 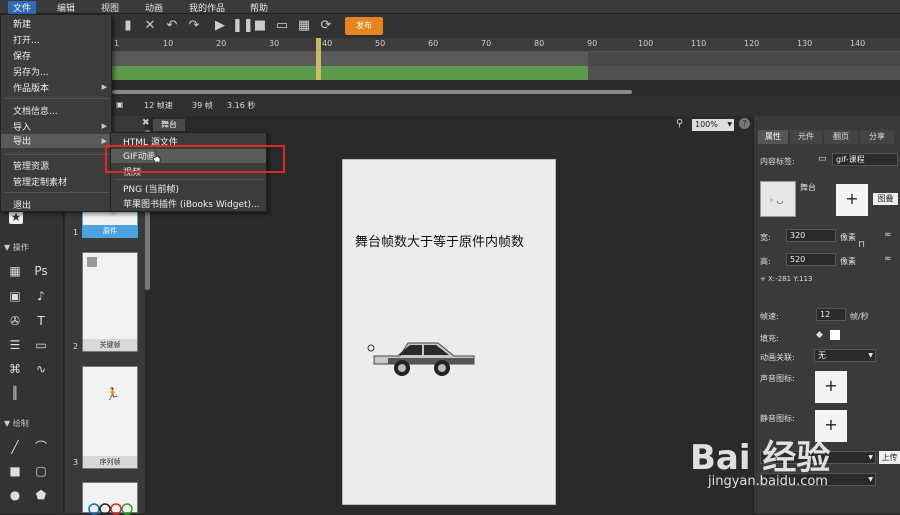 What do you see at coordinates (22, 55) in the screenshot?
I see `menu-item-save: 保存` at bounding box center [22, 55].